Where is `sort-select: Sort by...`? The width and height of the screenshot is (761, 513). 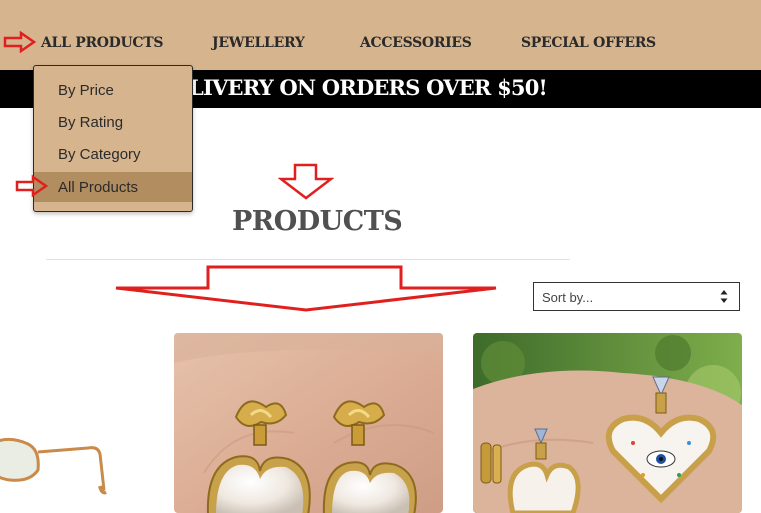
sort-select: Sort by... is located at coordinates (636, 296).